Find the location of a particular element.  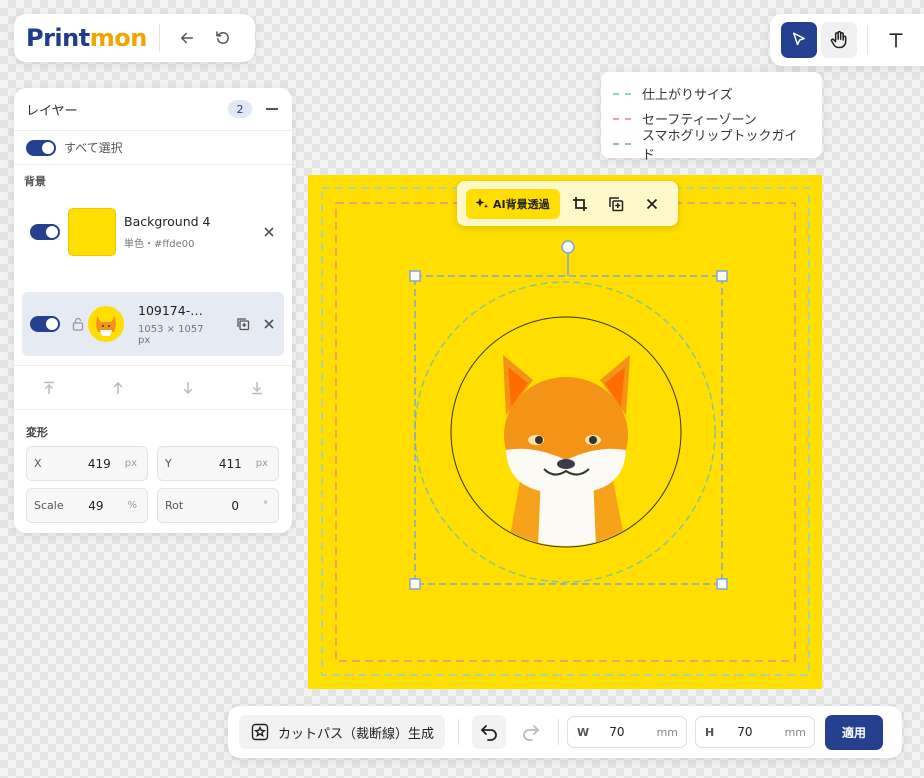

field-label: H is located at coordinates (710, 732).